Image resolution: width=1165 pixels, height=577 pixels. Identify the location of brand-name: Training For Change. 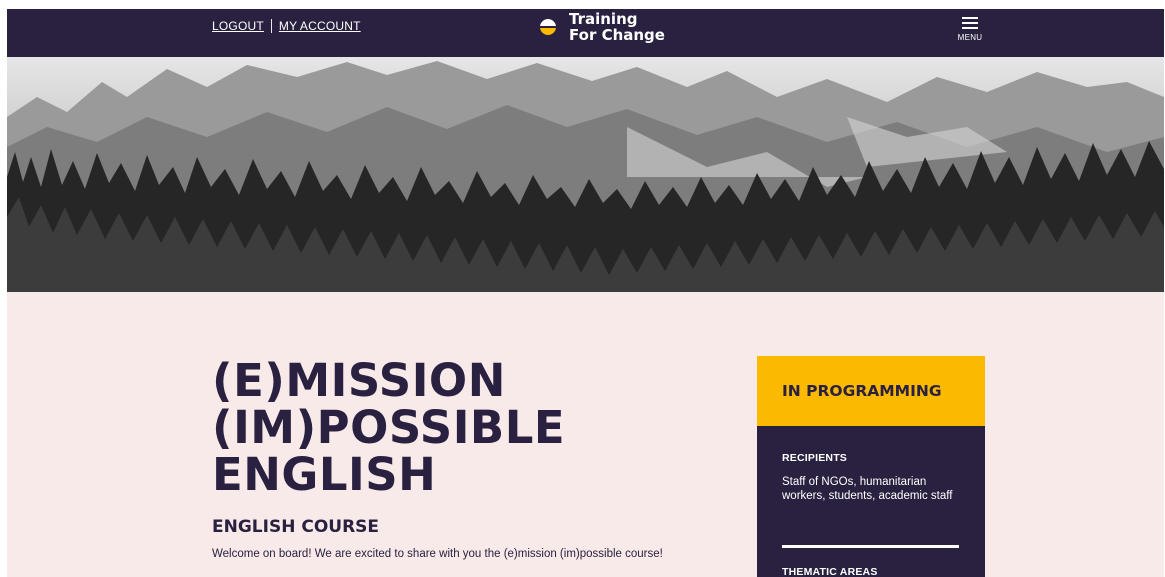
(617, 27).